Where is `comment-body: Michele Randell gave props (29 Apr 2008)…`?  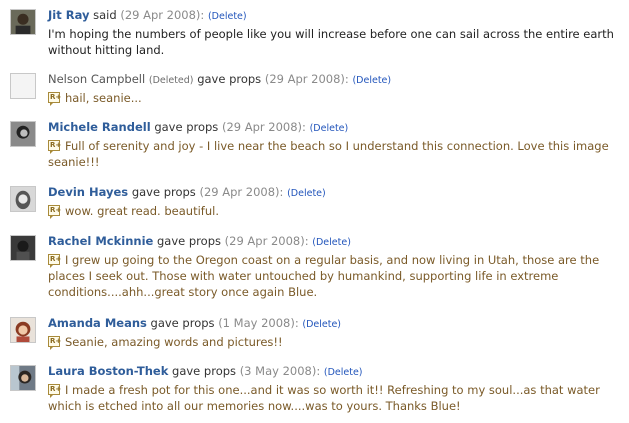 comment-body: Michele Randell gave props (29 Apr 2008)… is located at coordinates (334, 145).